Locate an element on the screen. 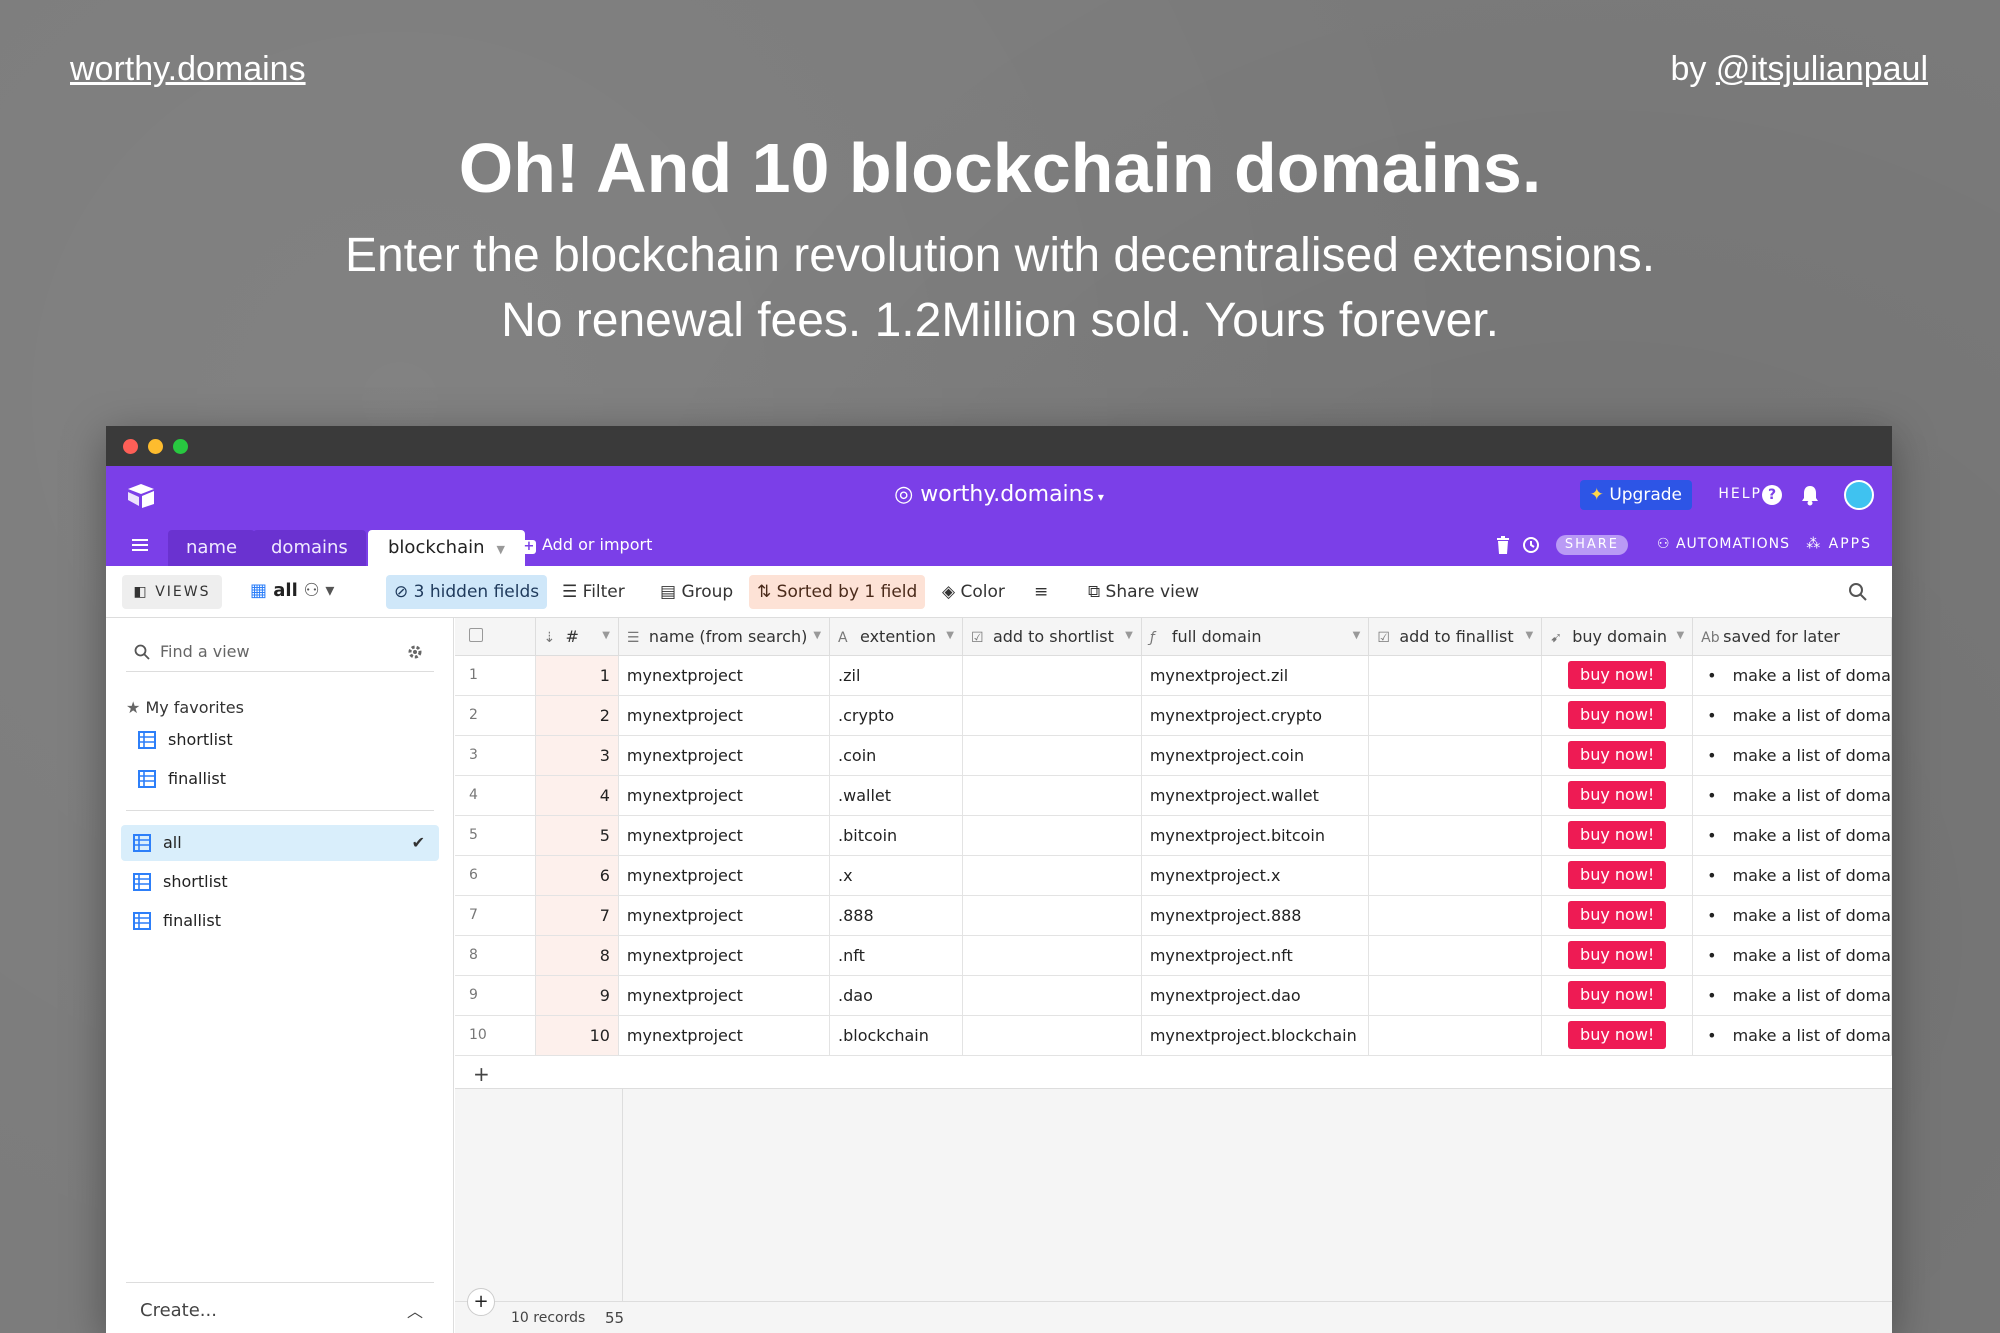  select-all-header is located at coordinates (495, 637).